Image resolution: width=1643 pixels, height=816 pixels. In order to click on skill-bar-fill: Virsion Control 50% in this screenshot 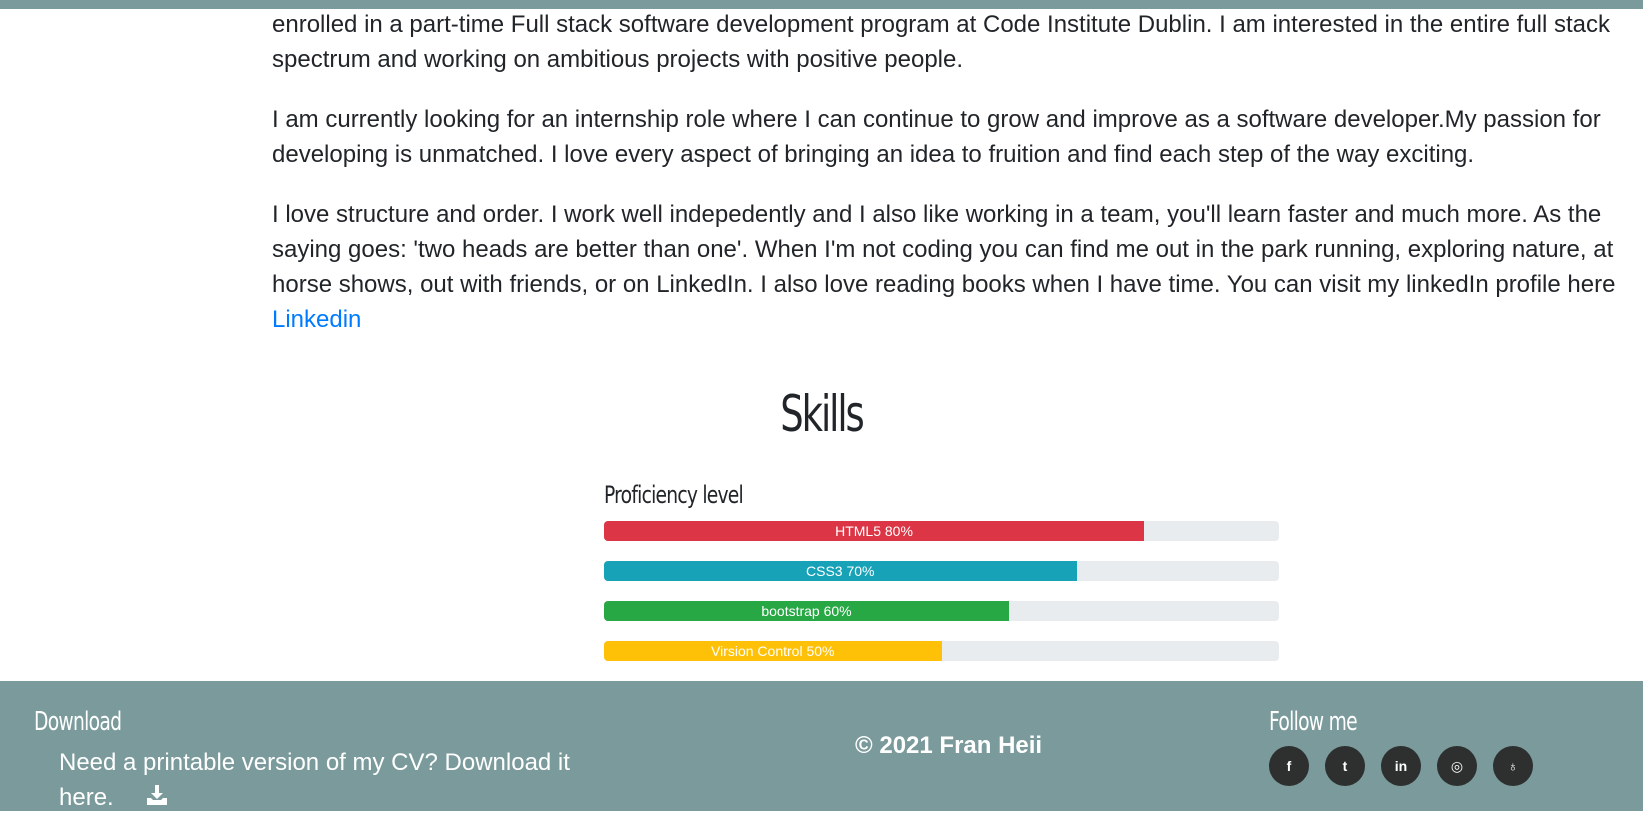, I will do `click(773, 651)`.